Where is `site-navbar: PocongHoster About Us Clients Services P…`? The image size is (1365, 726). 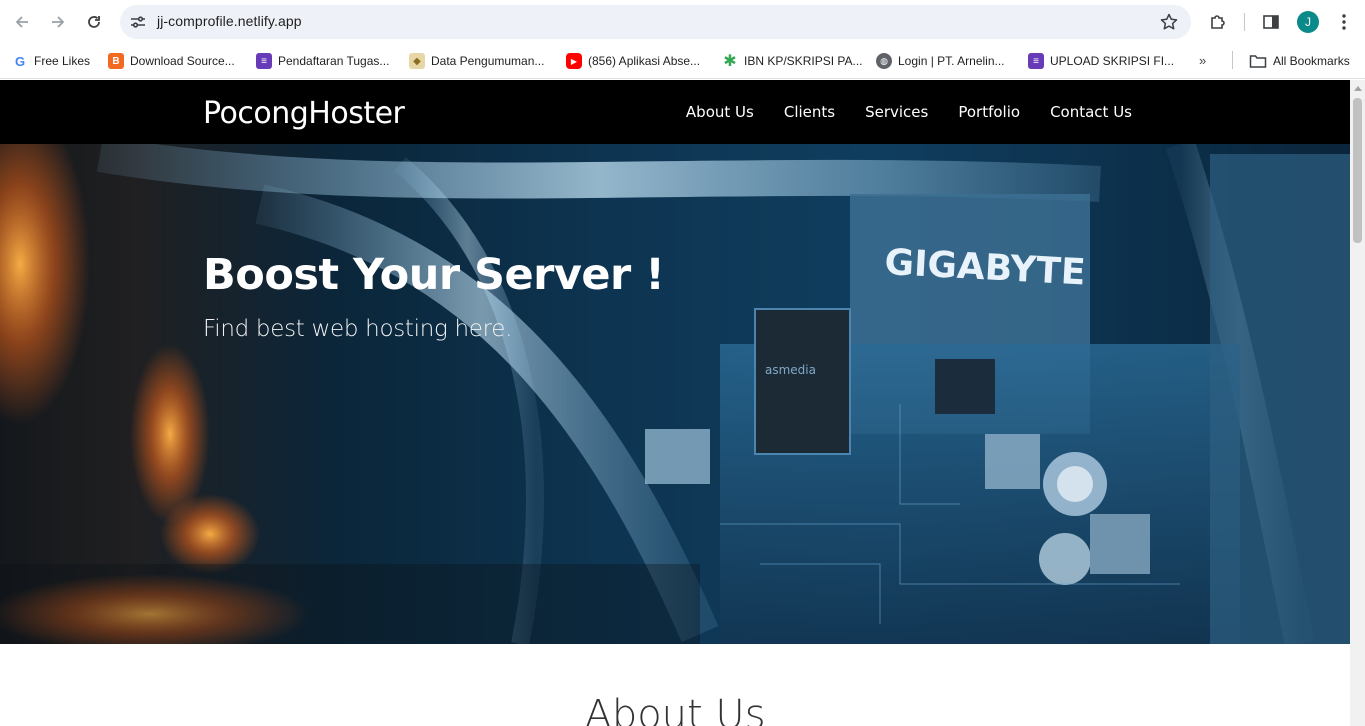
site-navbar: PocongHoster About Us Clients Services P… is located at coordinates (675, 112).